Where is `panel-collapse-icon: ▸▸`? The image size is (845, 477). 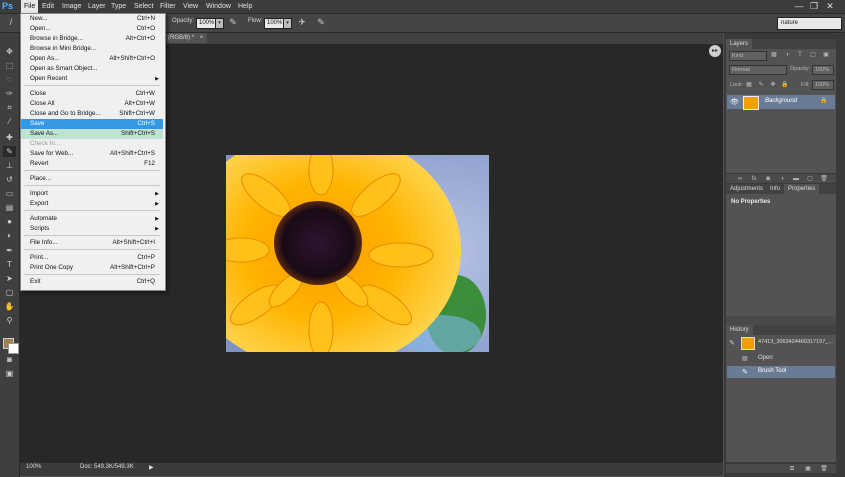 panel-collapse-icon: ▸▸ is located at coordinates (715, 51).